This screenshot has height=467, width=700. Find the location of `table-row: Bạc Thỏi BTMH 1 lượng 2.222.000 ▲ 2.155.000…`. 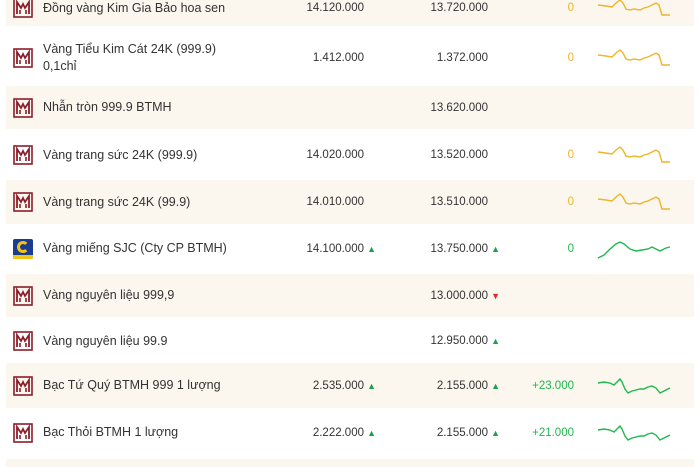

table-row: Bạc Thỏi BTMH 1 lượng 2.222.000 ▲ 2.155.000… is located at coordinates (350, 432).